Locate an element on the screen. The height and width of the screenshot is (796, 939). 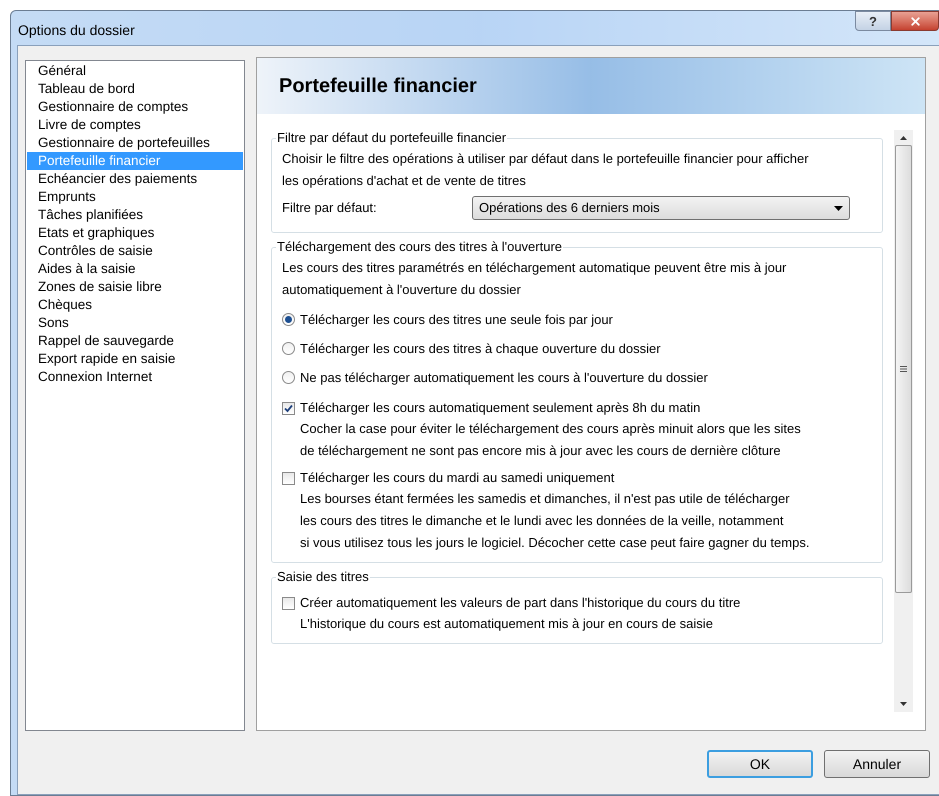
checkbox-label: Télécharger les cours automatiquement seulement après 8h du matin is located at coordinates (500, 408).